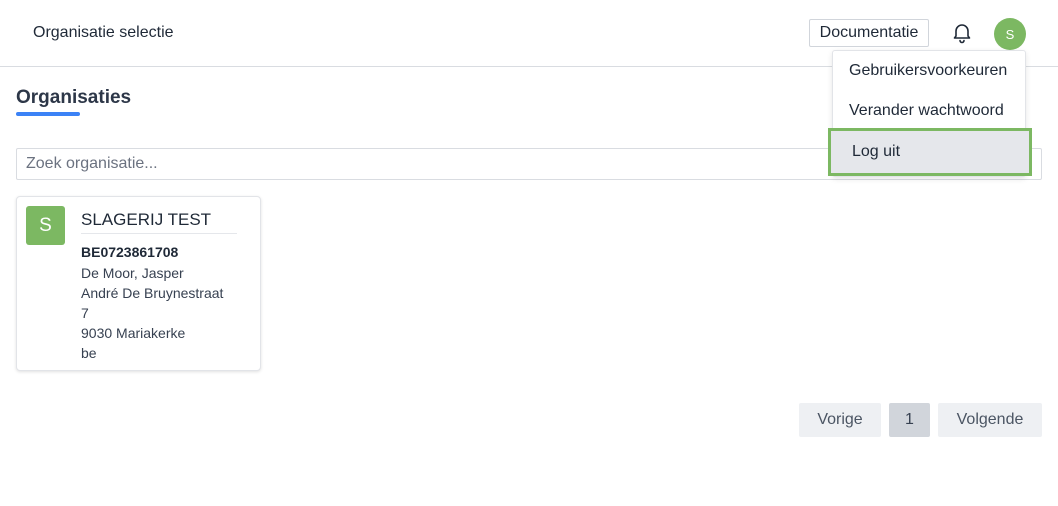  Describe the element at coordinates (89, 353) in the screenshot. I see `organisation-country: be` at that location.